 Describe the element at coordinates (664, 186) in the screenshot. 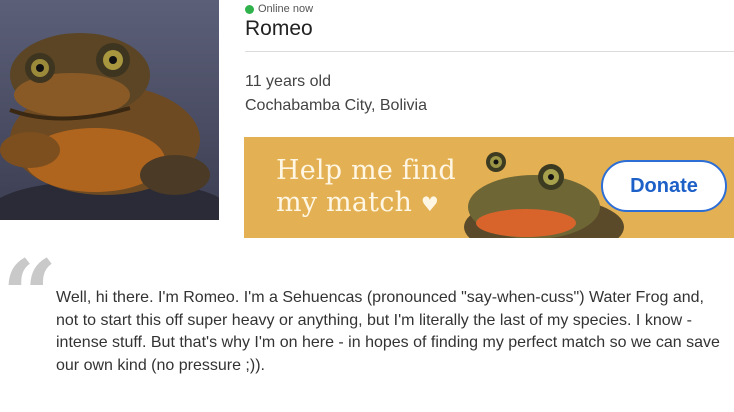

I see `donate-button: Donate` at that location.